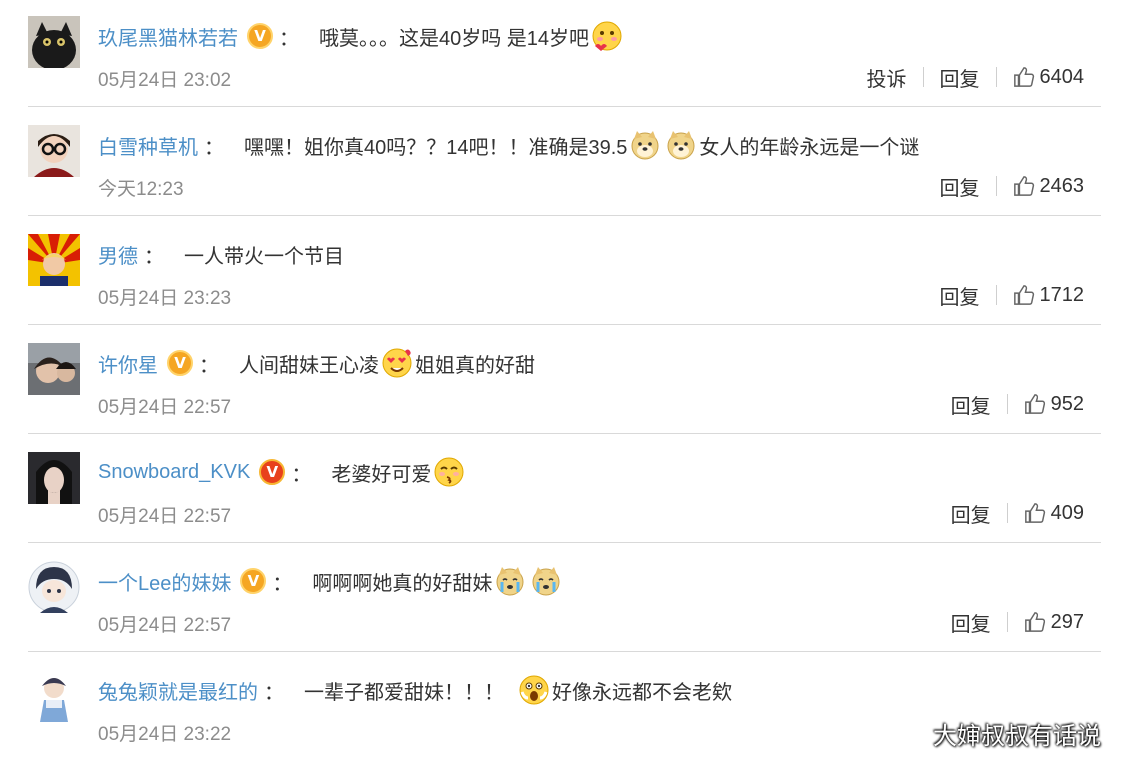 The width and height of the screenshot is (1130, 763). What do you see at coordinates (174, 472) in the screenshot?
I see `username-link: Snowboard_KVK` at bounding box center [174, 472].